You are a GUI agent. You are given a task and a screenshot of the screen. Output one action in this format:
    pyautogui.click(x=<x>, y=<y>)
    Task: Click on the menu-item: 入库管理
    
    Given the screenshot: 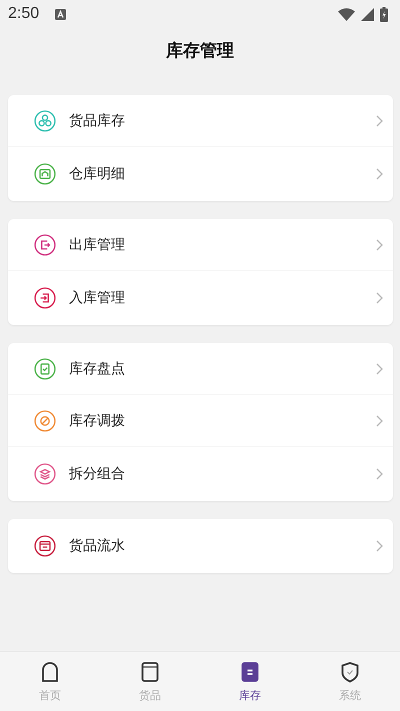 What is the action you would take?
    pyautogui.click(x=200, y=298)
    